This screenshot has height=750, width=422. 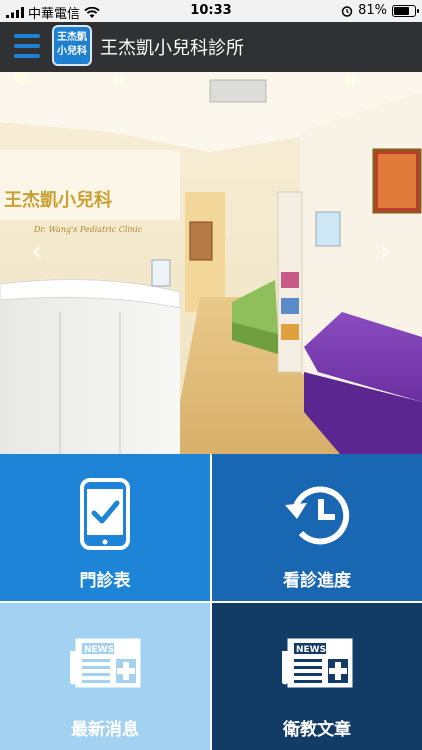 I want to click on phone-check-icon, so click(x=105, y=514).